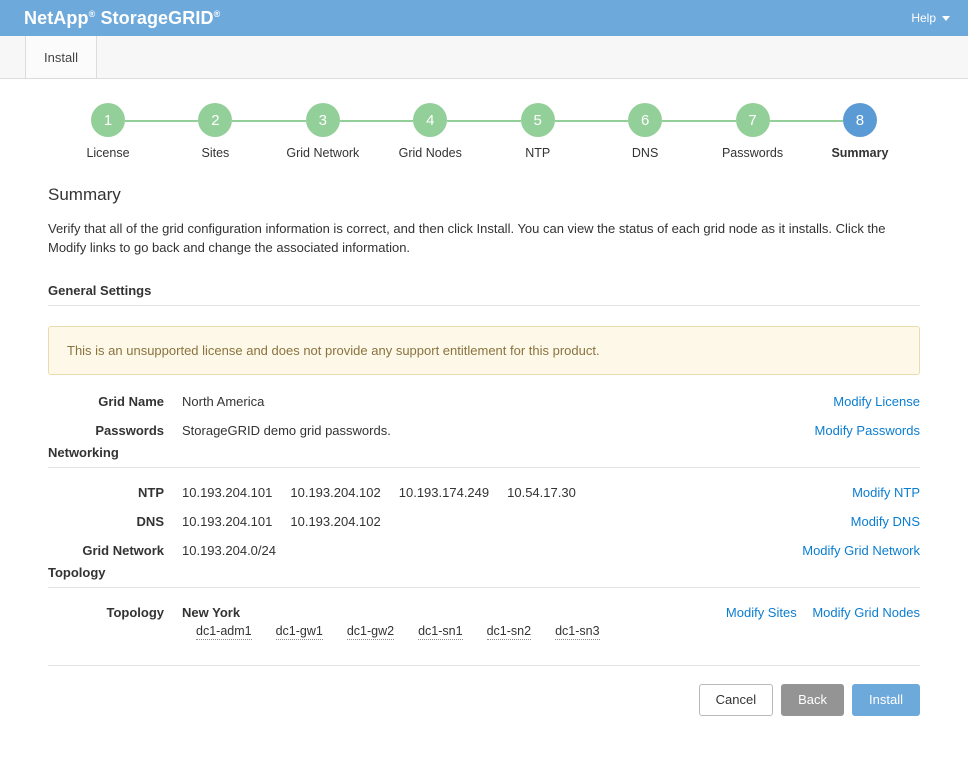 Image resolution: width=968 pixels, height=769 pixels. What do you see at coordinates (135, 612) in the screenshot?
I see `topology-label: Topology` at bounding box center [135, 612].